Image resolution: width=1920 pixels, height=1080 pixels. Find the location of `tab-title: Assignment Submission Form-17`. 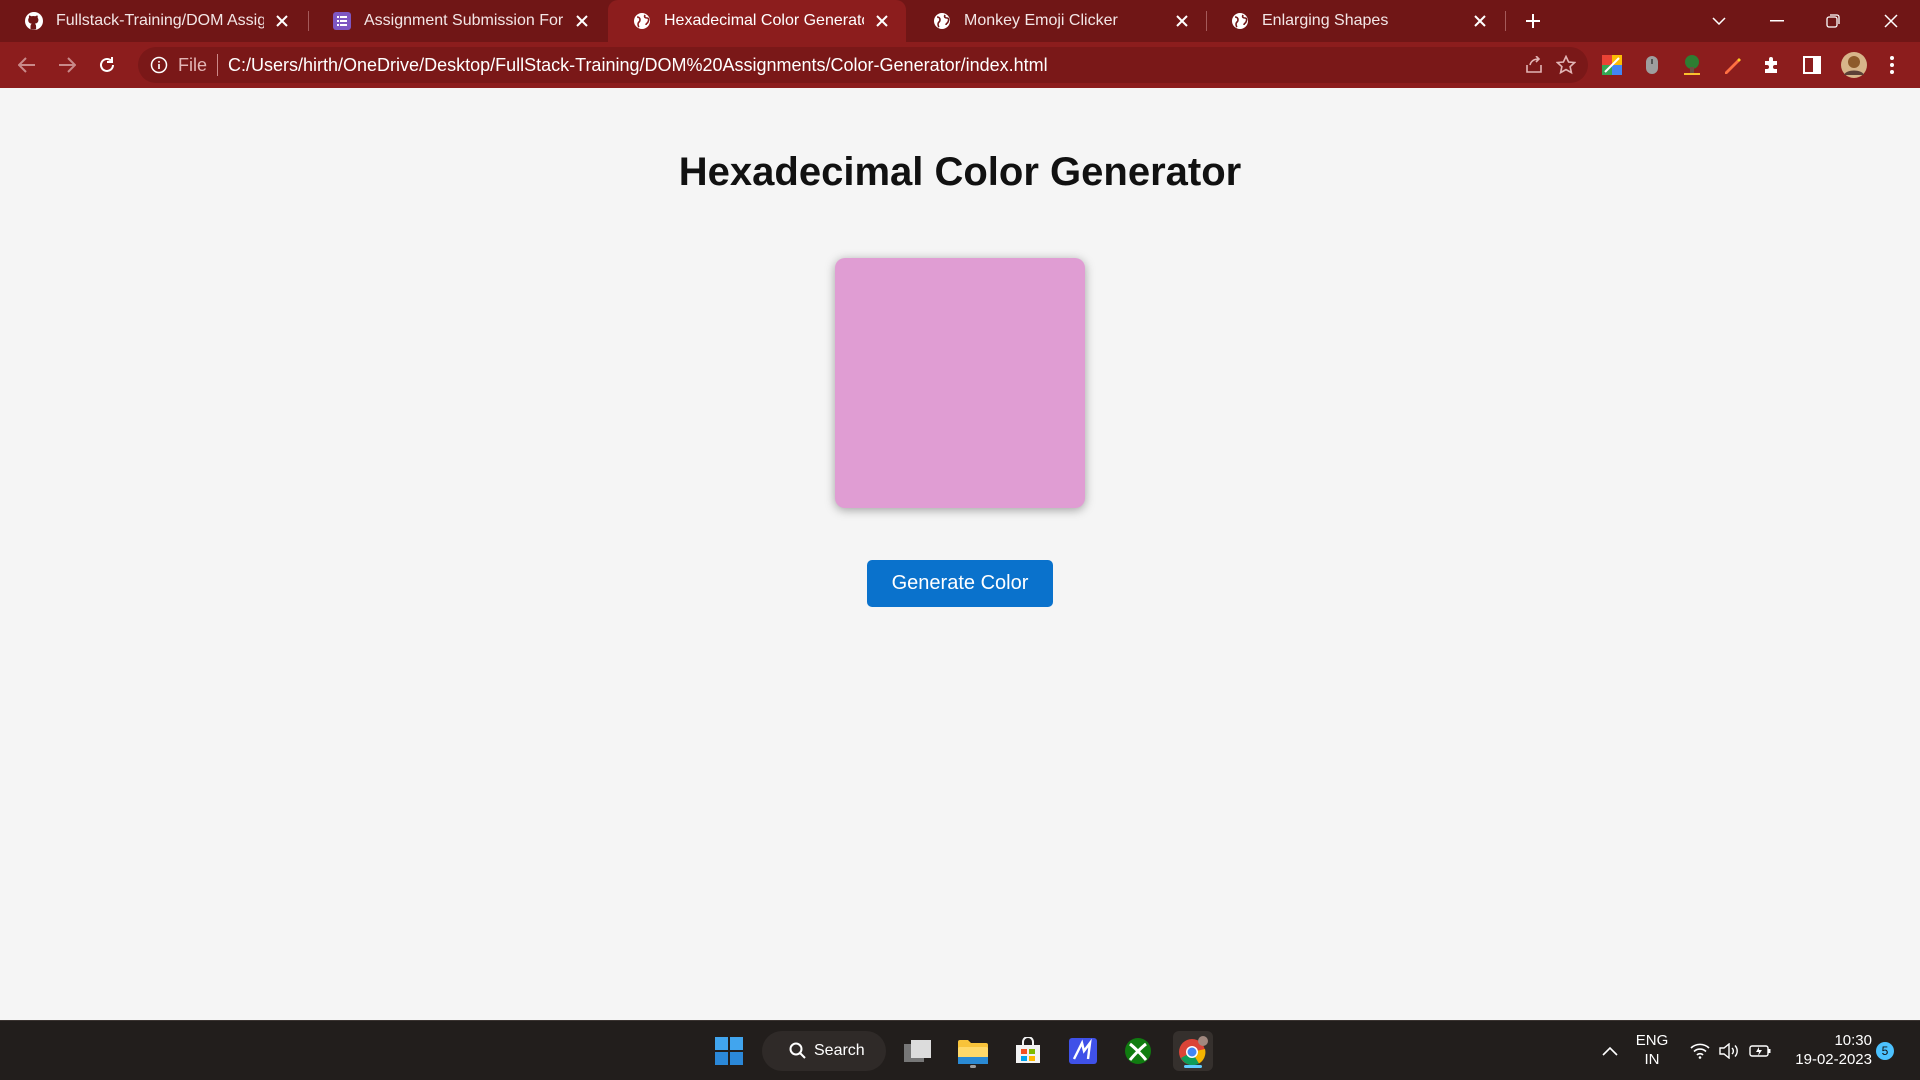

tab-title: Assignment Submission Form-17 is located at coordinates (464, 20).